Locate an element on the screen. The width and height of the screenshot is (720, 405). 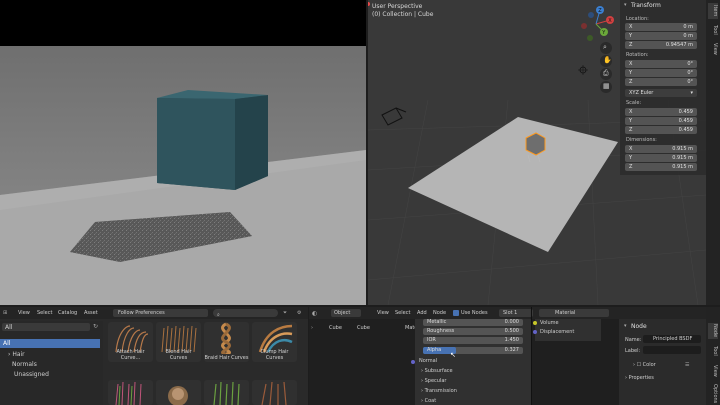
zoom-button: ⌕ is located at coordinates (606, 48).